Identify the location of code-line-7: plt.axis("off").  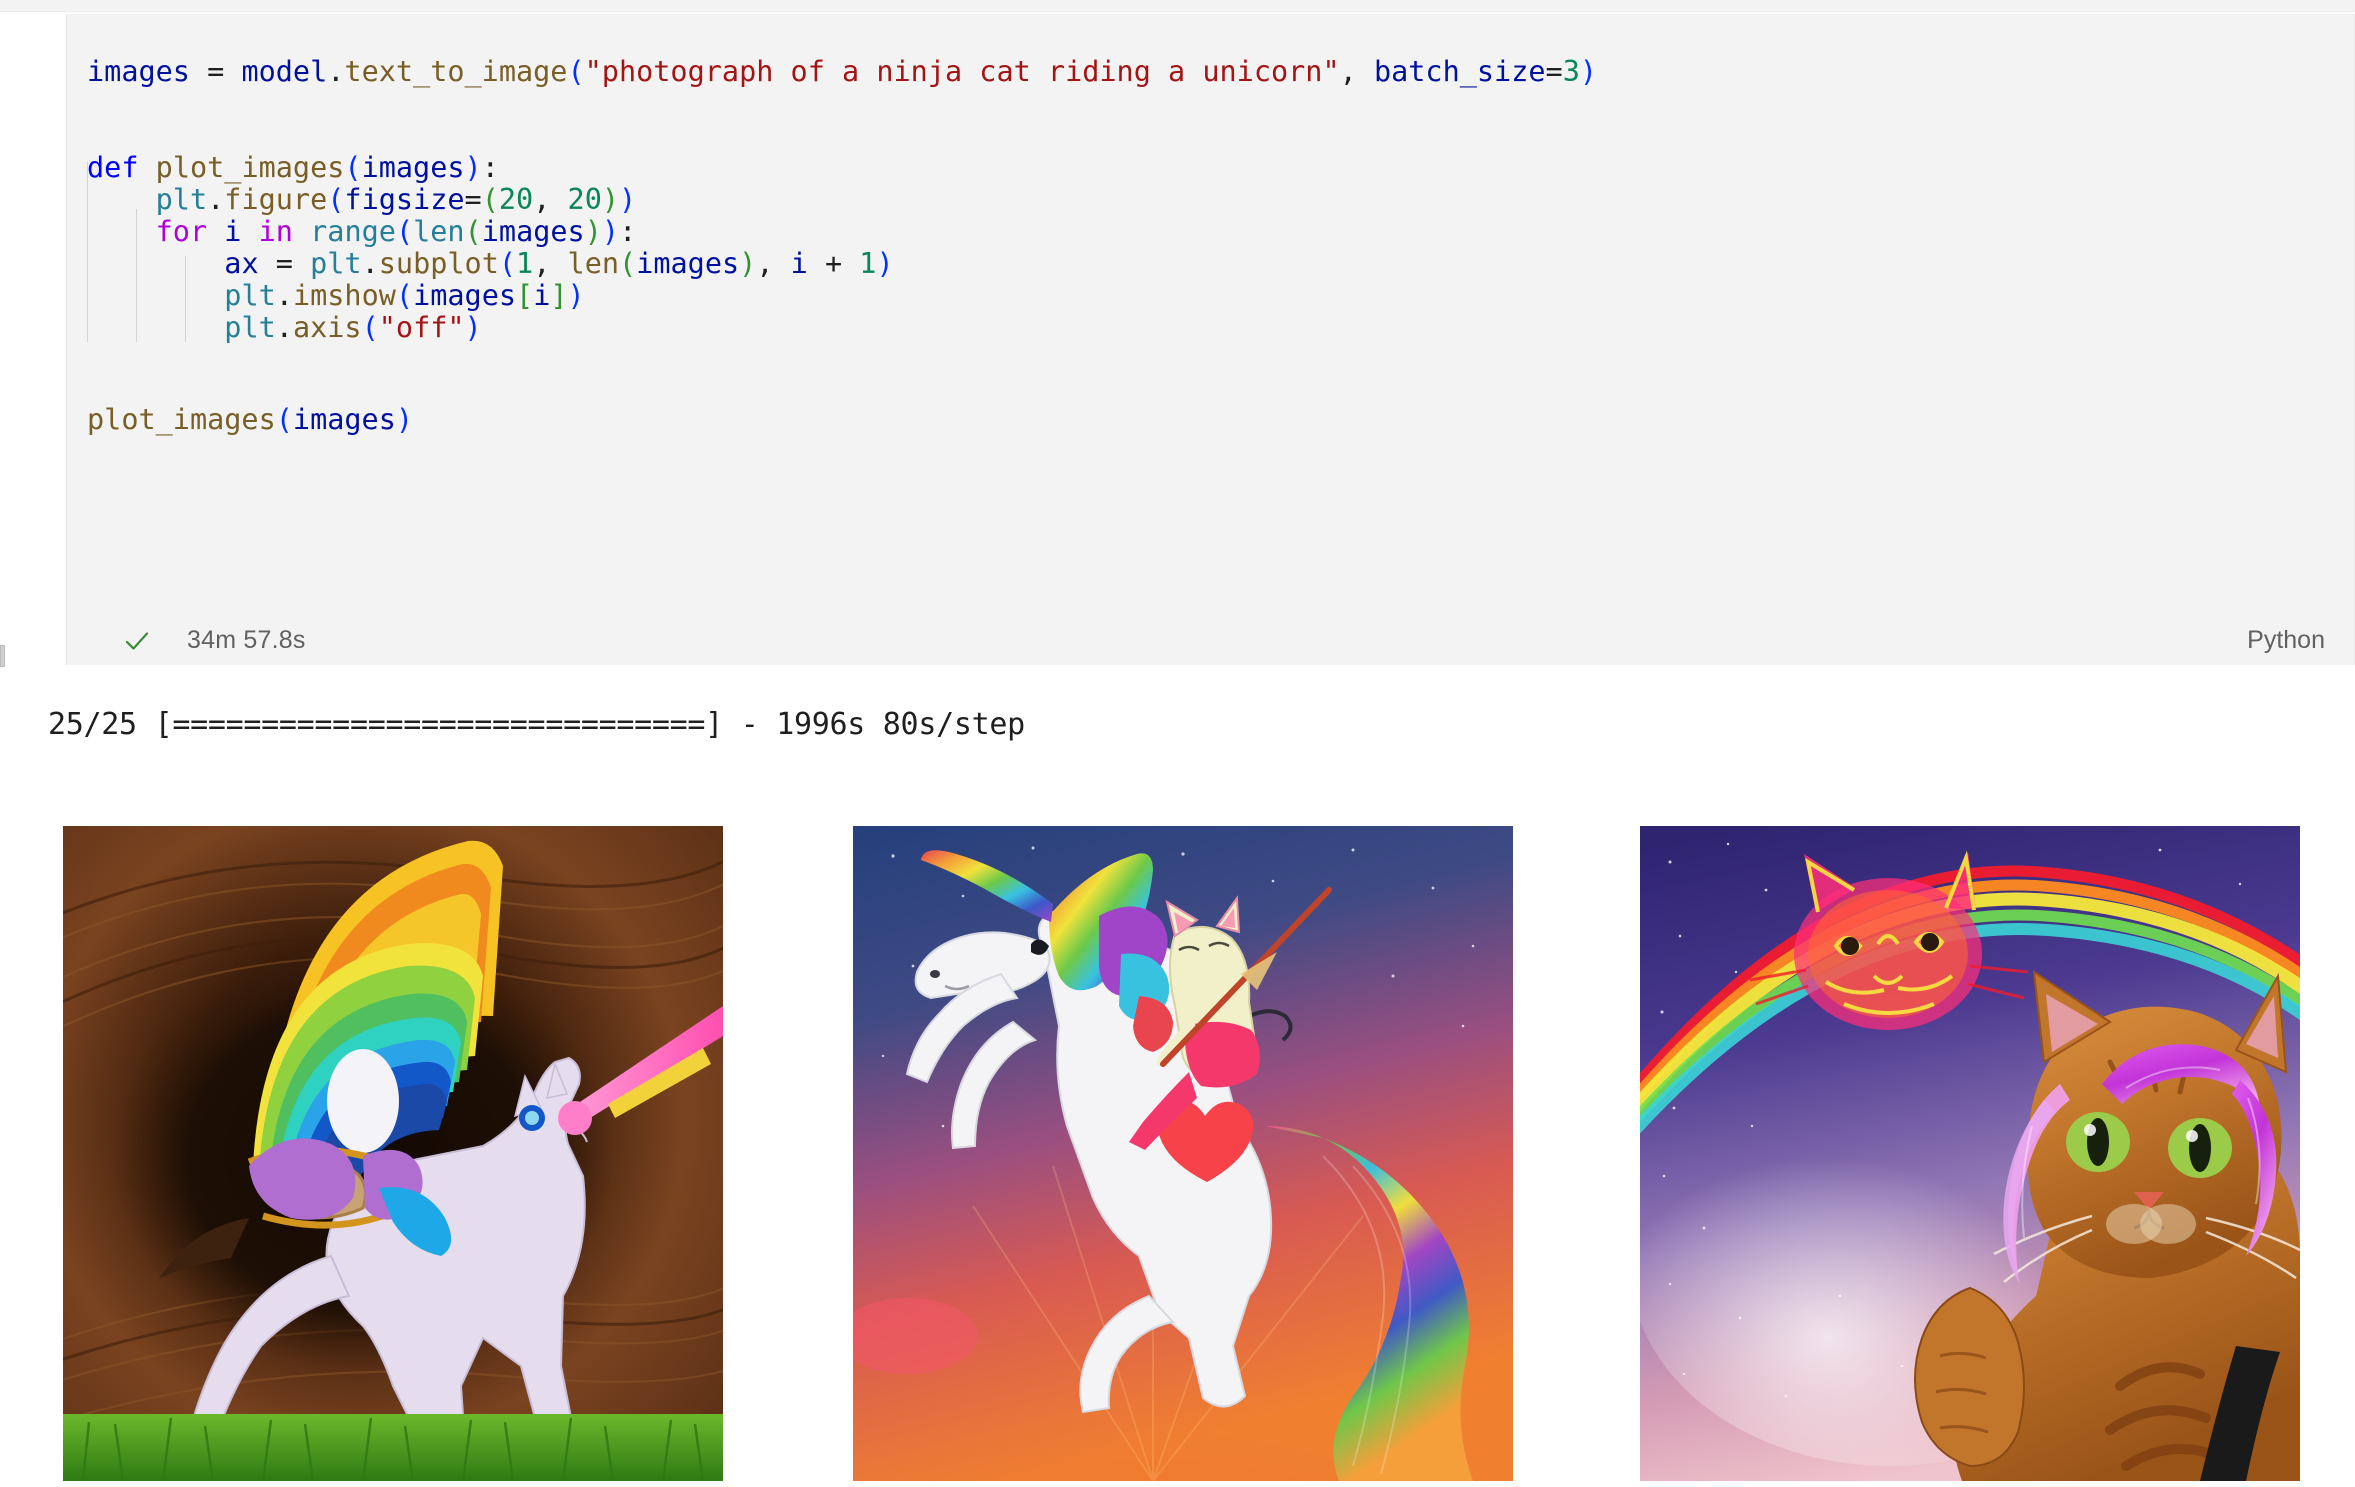
(353, 327).